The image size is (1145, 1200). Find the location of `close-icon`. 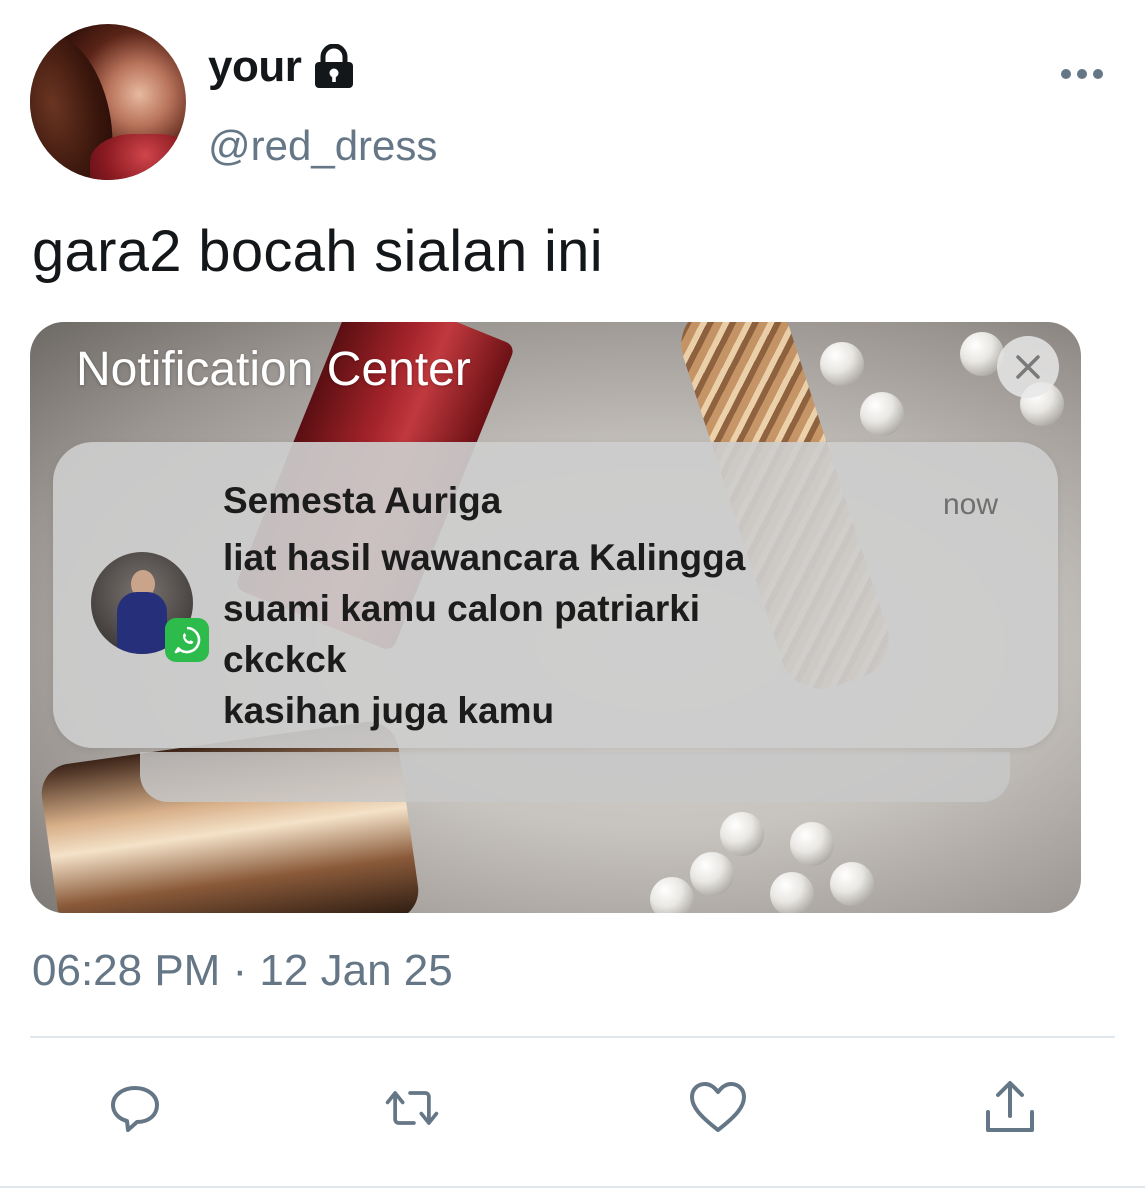

close-icon is located at coordinates (1028, 367).